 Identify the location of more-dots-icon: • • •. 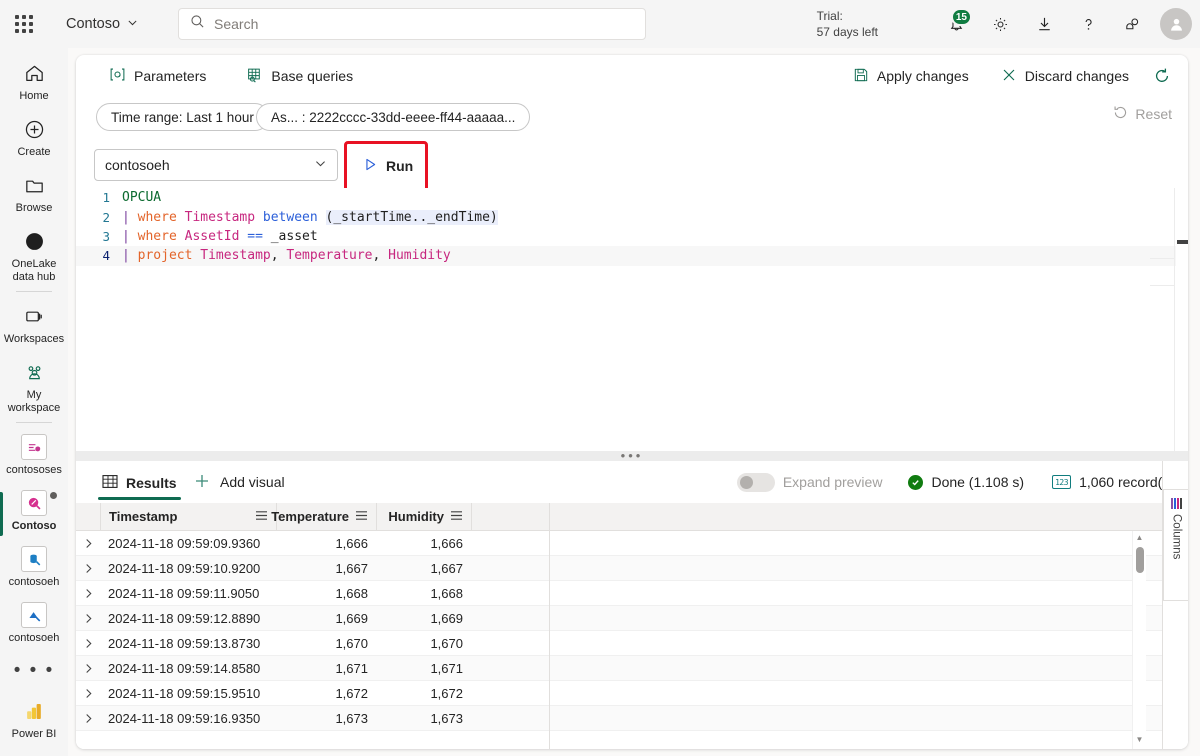
(34, 670).